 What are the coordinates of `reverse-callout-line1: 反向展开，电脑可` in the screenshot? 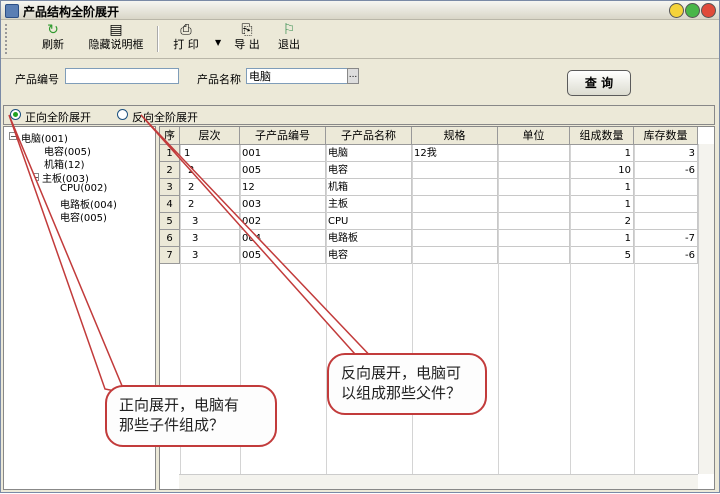 It's located at (401, 373).